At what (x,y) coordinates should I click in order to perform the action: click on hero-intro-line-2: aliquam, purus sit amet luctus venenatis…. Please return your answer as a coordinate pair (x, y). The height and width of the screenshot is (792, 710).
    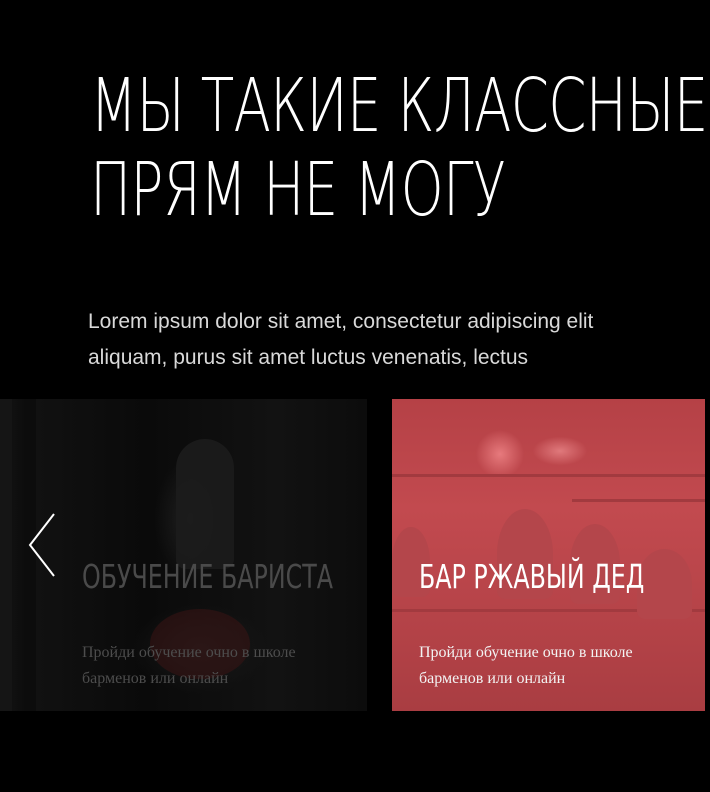
    Looking at the image, I should click on (308, 357).